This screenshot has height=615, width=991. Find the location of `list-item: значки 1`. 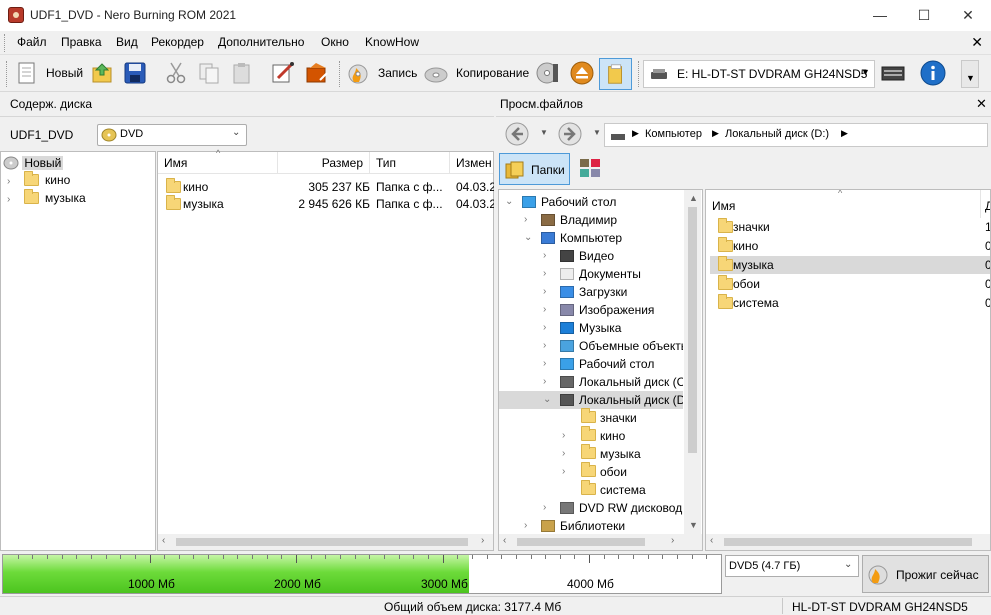

list-item: значки 1 is located at coordinates (850, 227).